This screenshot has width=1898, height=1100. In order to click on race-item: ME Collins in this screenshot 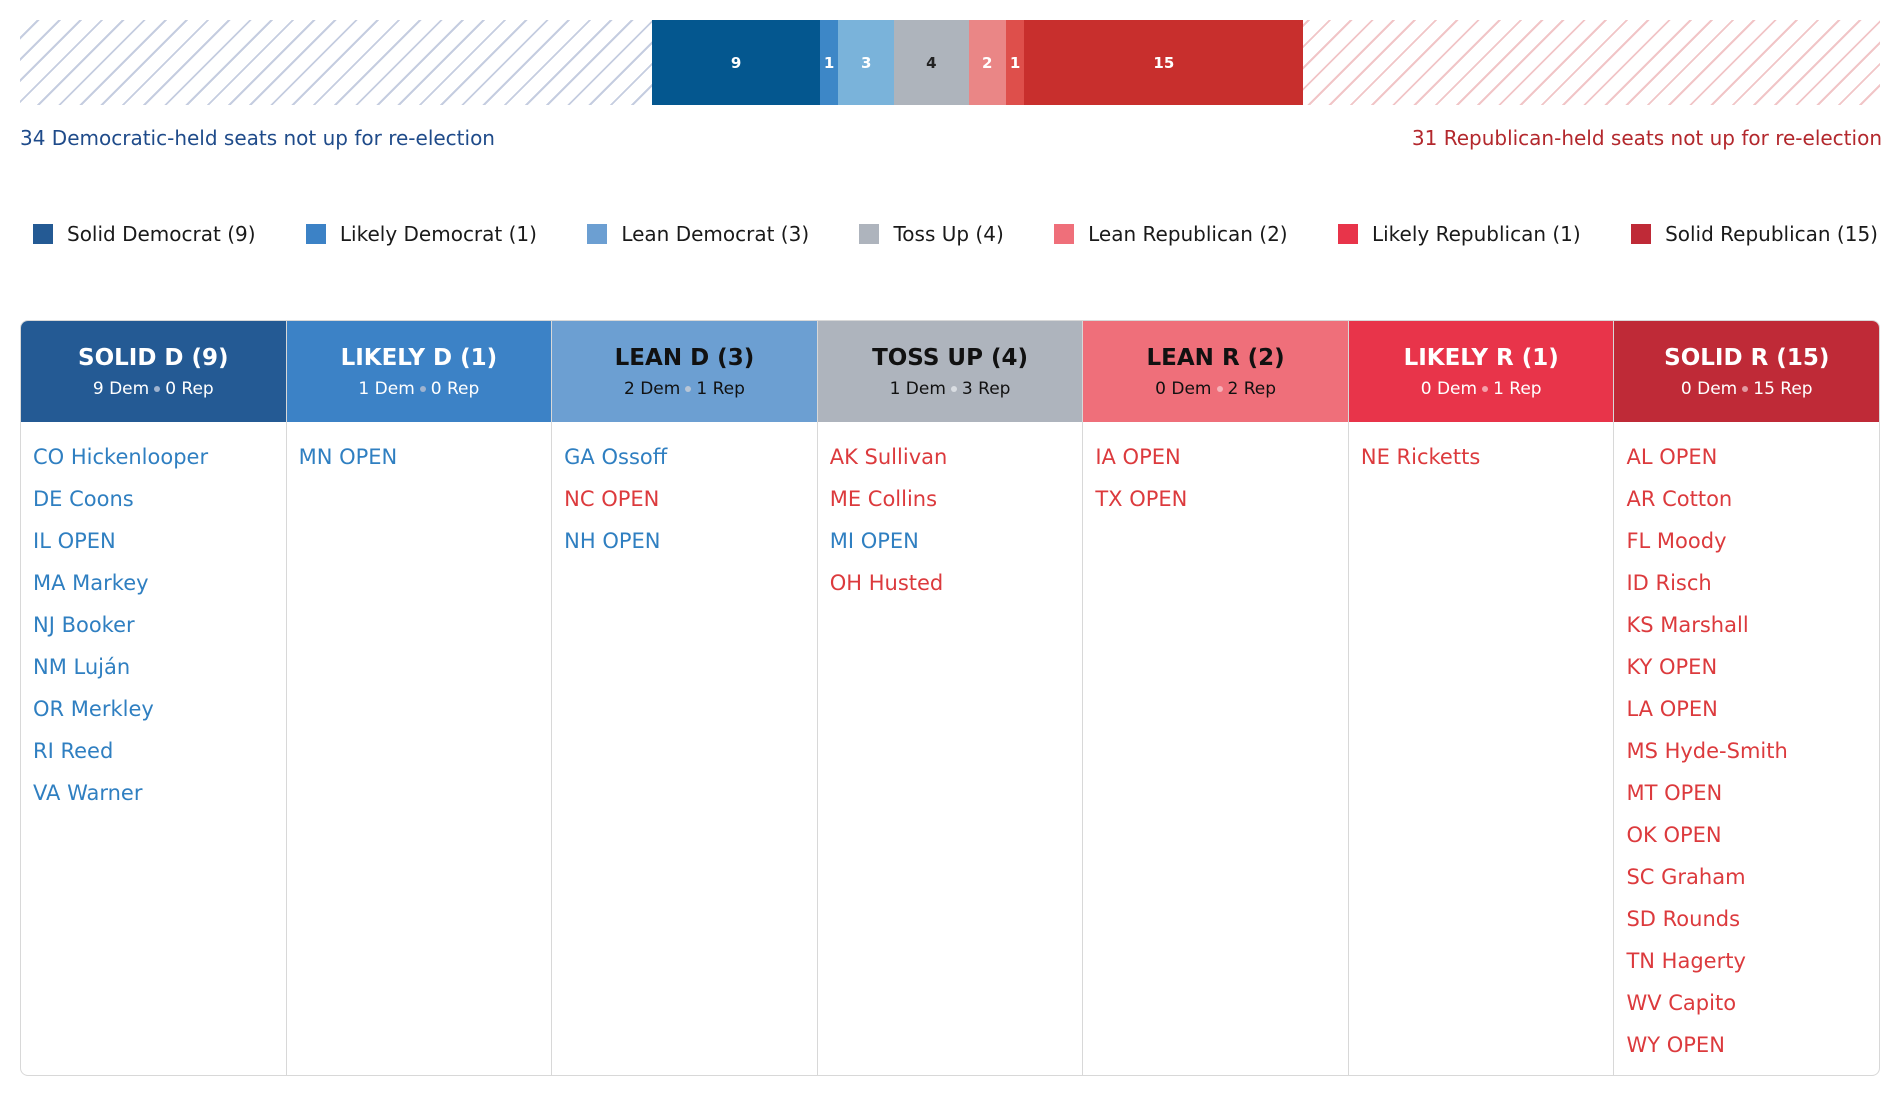, I will do `click(950, 505)`.